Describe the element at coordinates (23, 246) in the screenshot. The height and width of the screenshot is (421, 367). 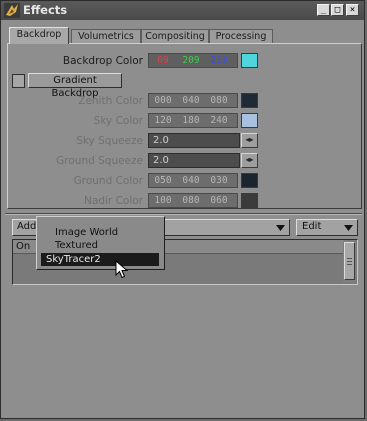
I see `on-column-header: On` at that location.